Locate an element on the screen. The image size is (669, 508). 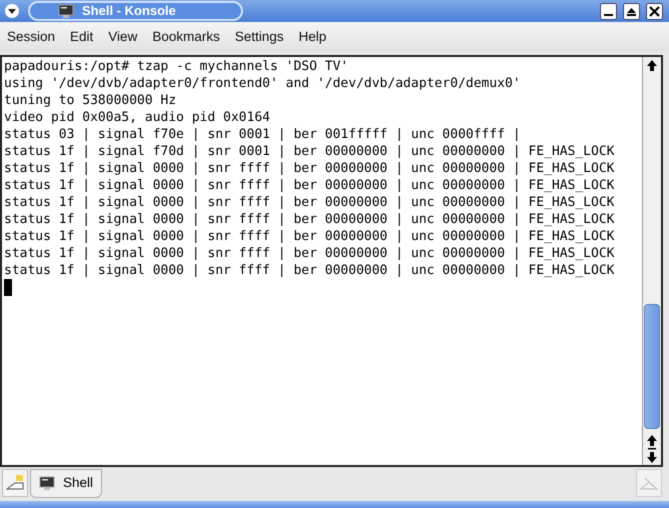
terminal-line: using '/dev/dvb/adapter0/frontend0' and '/dev/dvb/adapter0/demux0' is located at coordinates (263, 83).